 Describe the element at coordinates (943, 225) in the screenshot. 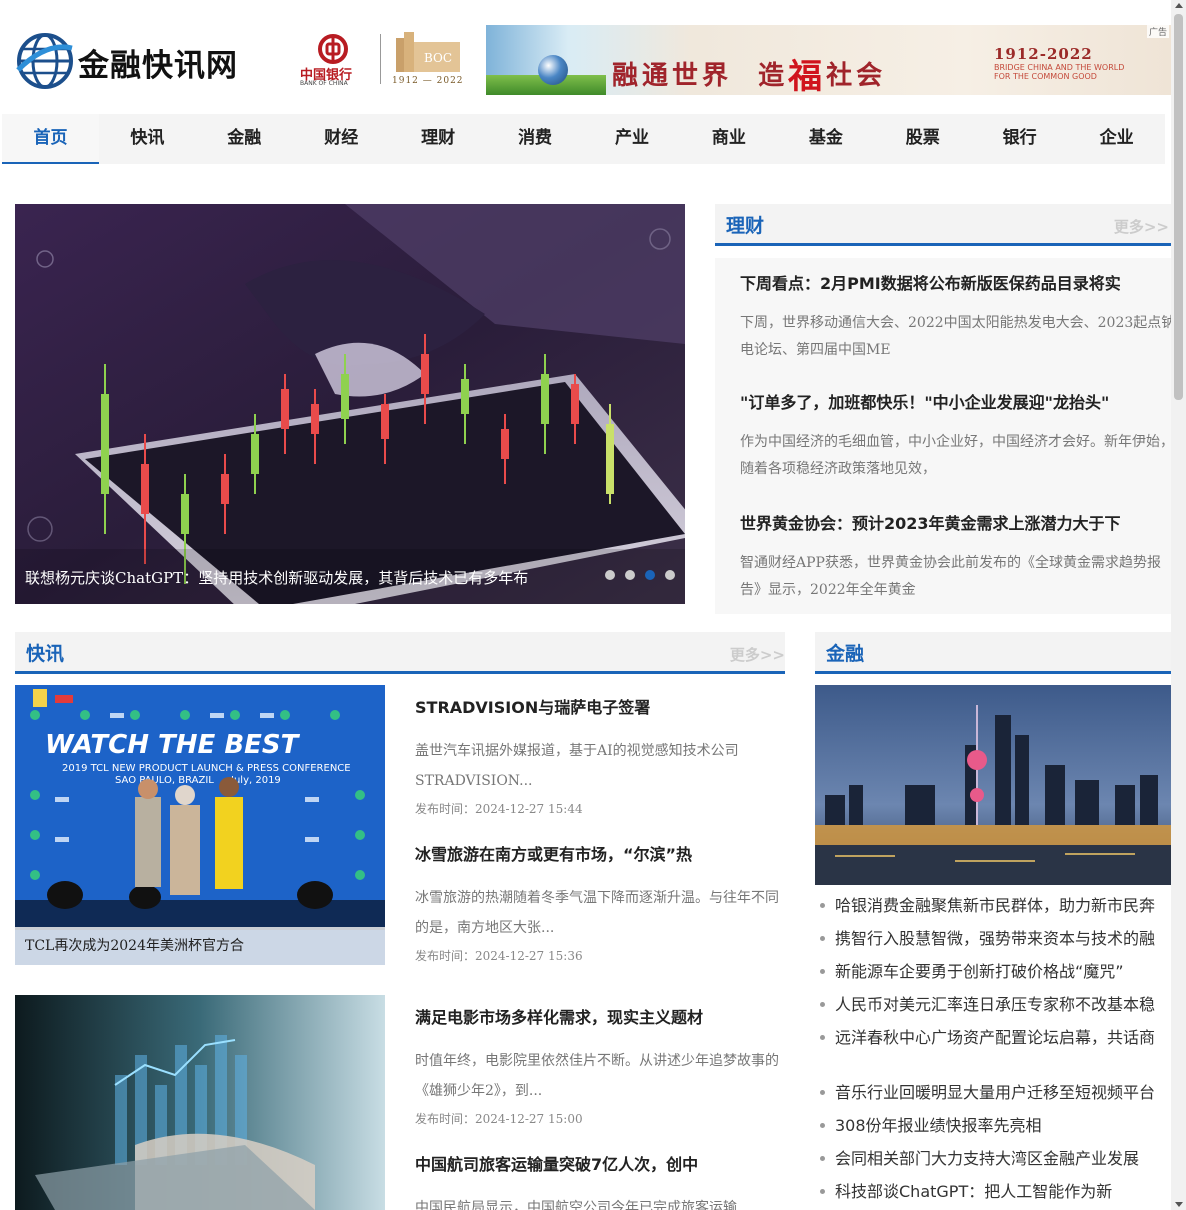

I see `licai-section-header: 理财 更多>>` at that location.